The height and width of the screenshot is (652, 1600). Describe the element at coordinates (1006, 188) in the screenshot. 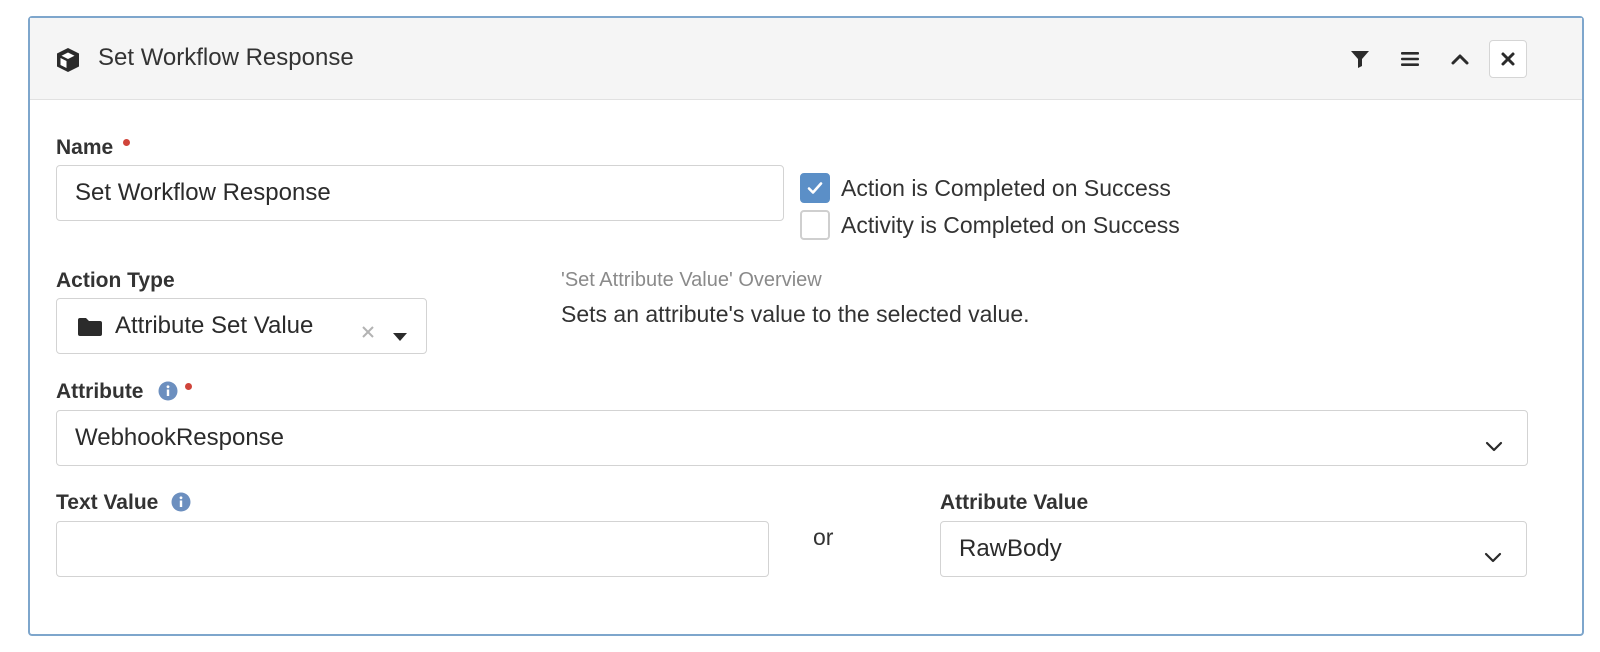

I see `action-completed-label: Action is Completed on Success` at that location.